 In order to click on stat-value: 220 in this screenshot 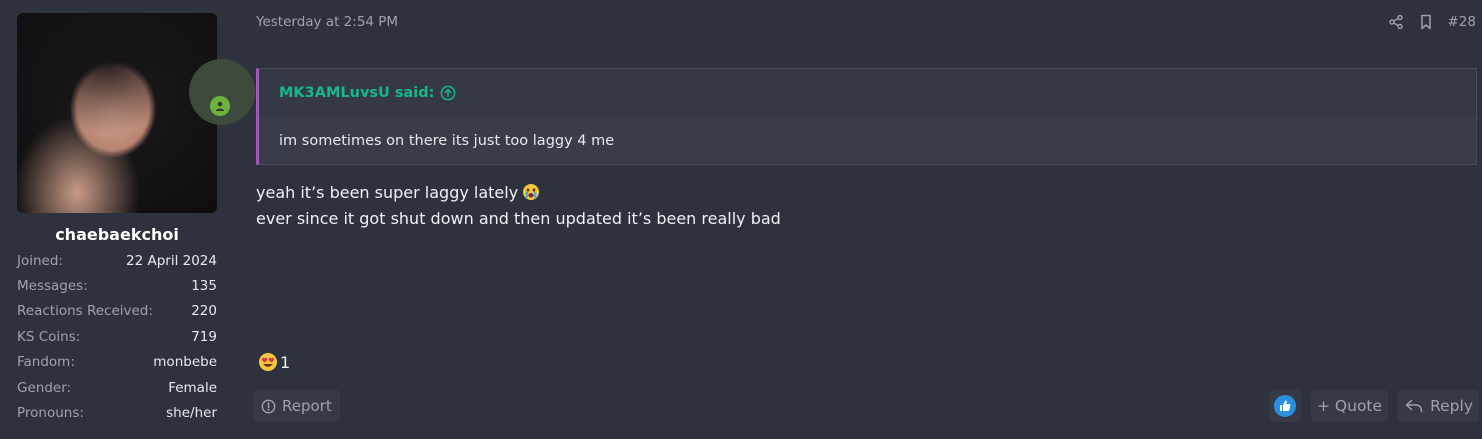, I will do `click(204, 311)`.